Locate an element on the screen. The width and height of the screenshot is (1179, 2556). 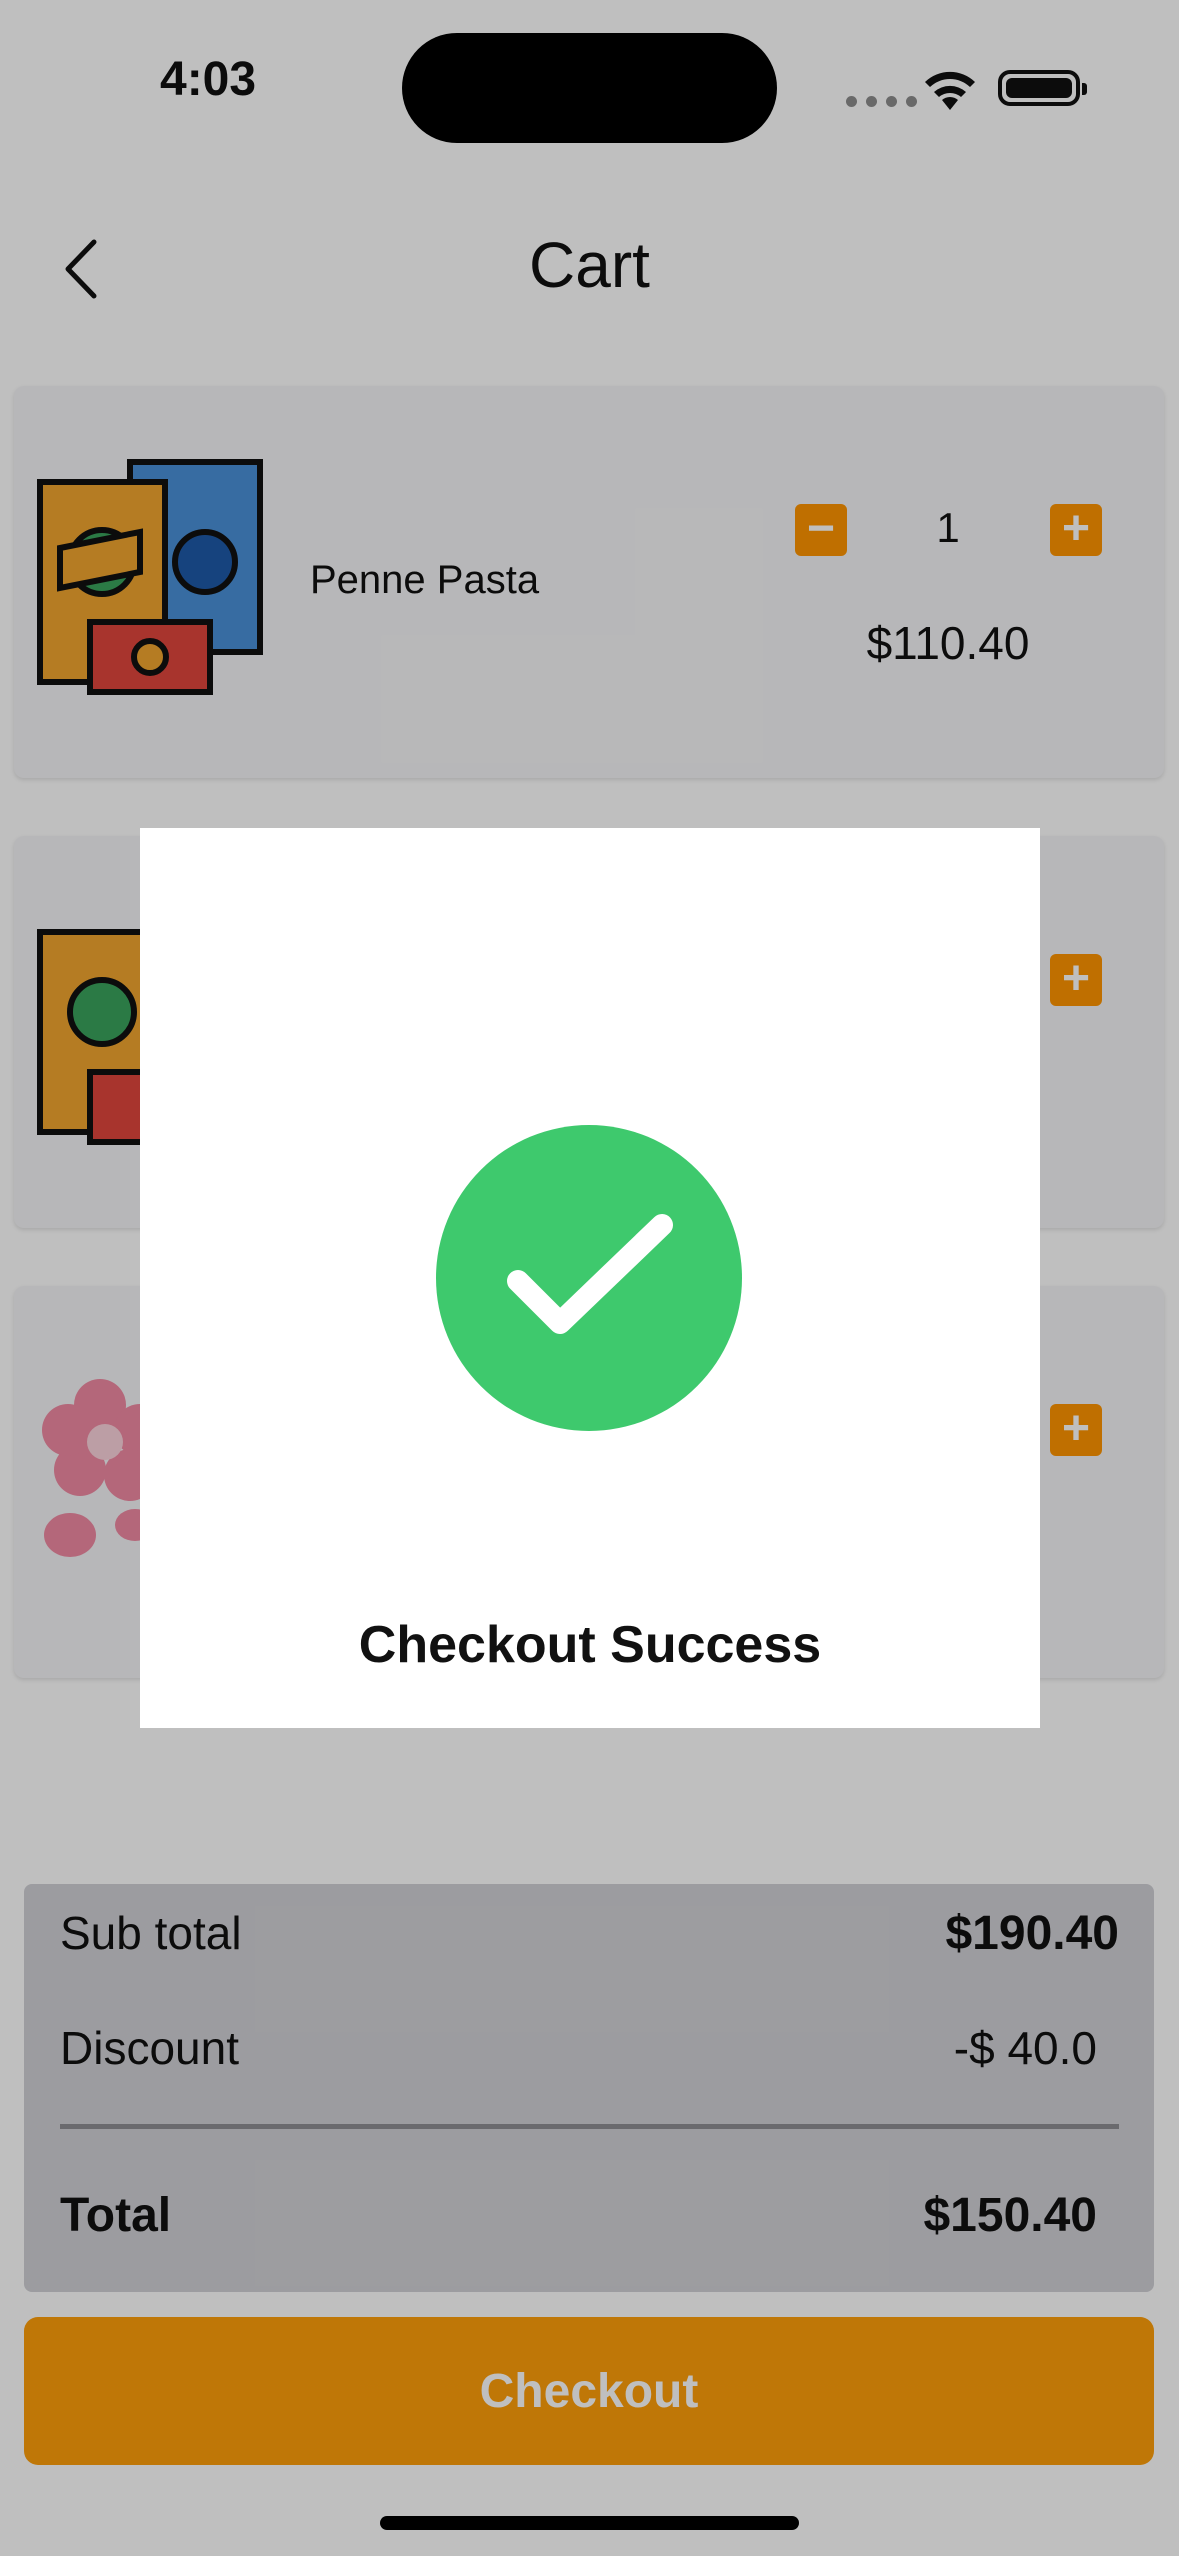
success-check-icon is located at coordinates (589, 1278).